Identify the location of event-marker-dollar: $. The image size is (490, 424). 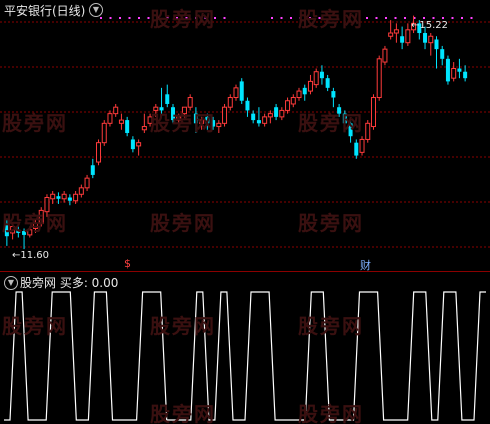
(127, 263).